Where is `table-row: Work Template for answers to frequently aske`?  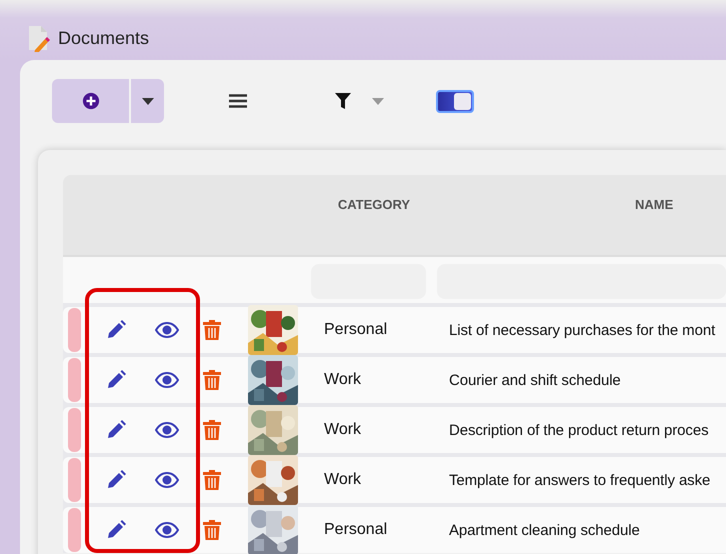
table-row: Work Template for answers to frequently aske is located at coordinates (394, 480).